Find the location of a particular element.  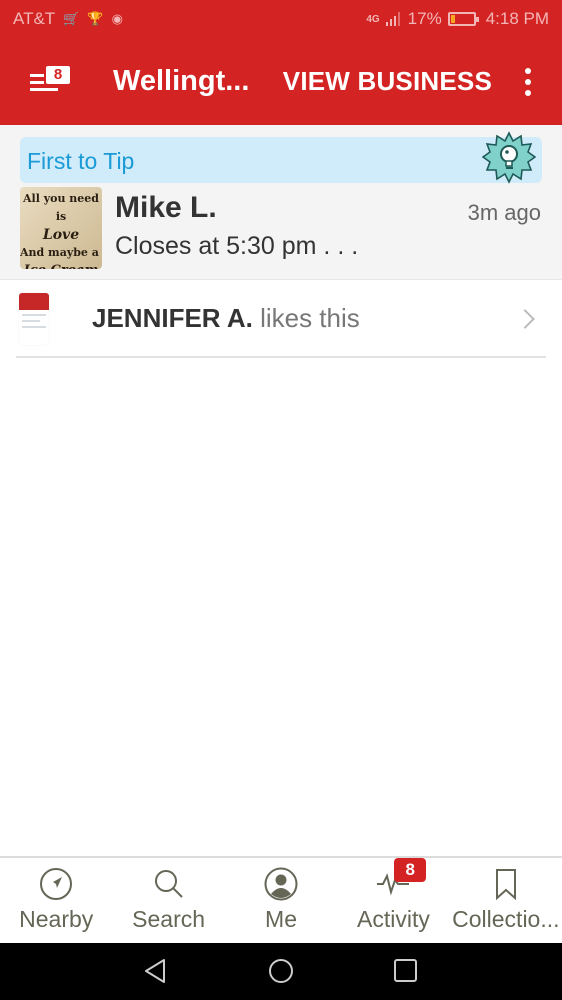

nav-item-search: Search is located at coordinates (168, 900).